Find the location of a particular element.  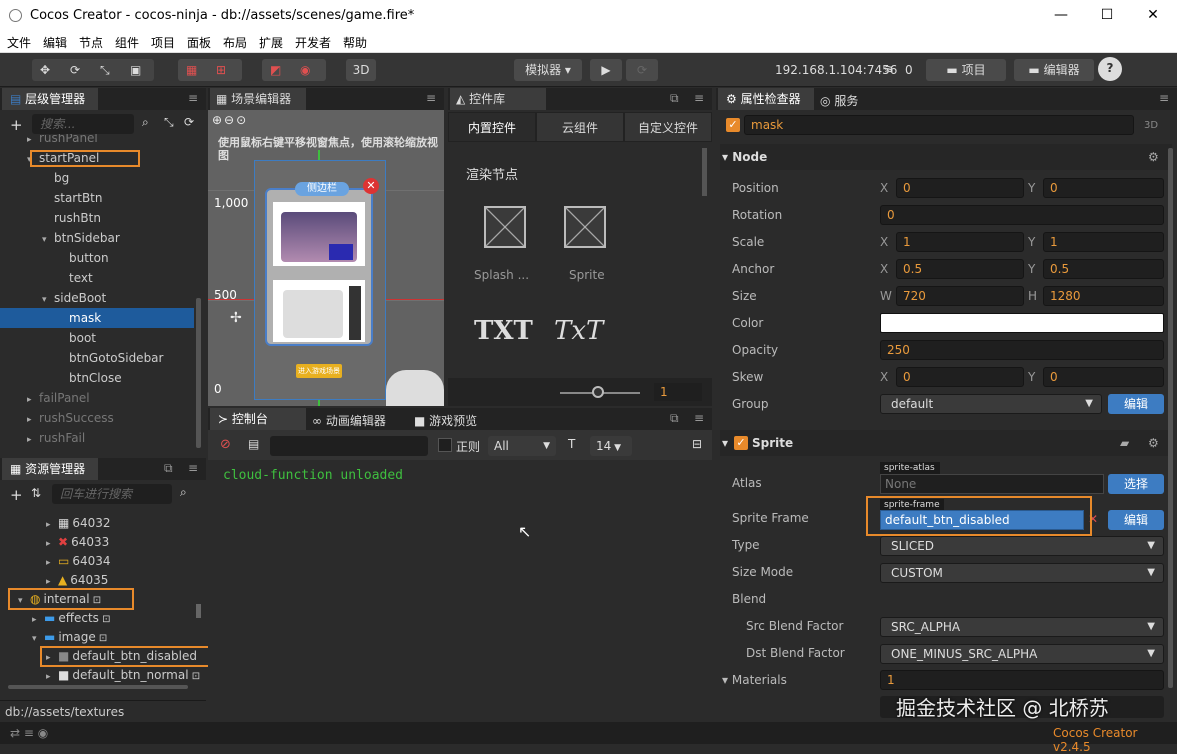

hierarchy-node: boot is located at coordinates (97, 338).